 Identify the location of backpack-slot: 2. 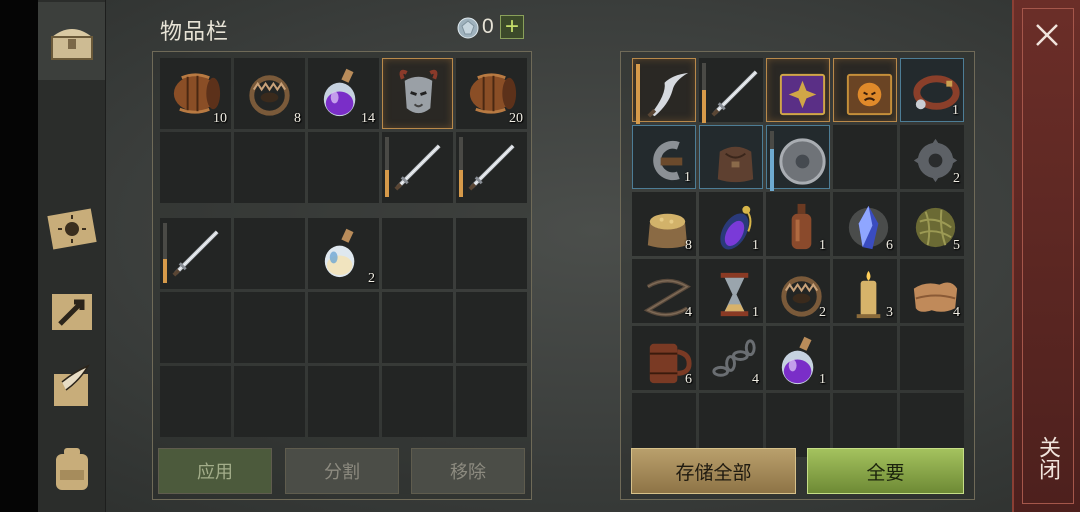
(343, 253).